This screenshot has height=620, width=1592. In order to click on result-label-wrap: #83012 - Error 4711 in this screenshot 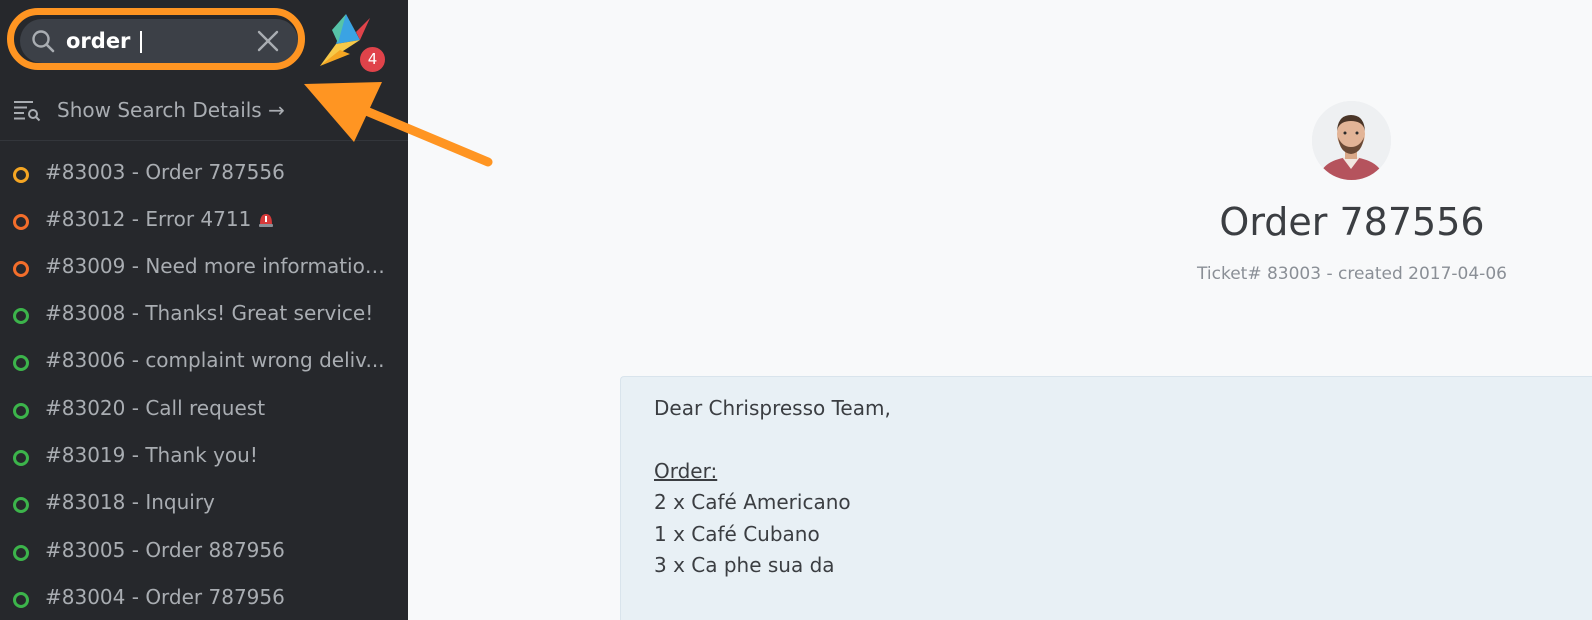, I will do `click(215, 219)`.